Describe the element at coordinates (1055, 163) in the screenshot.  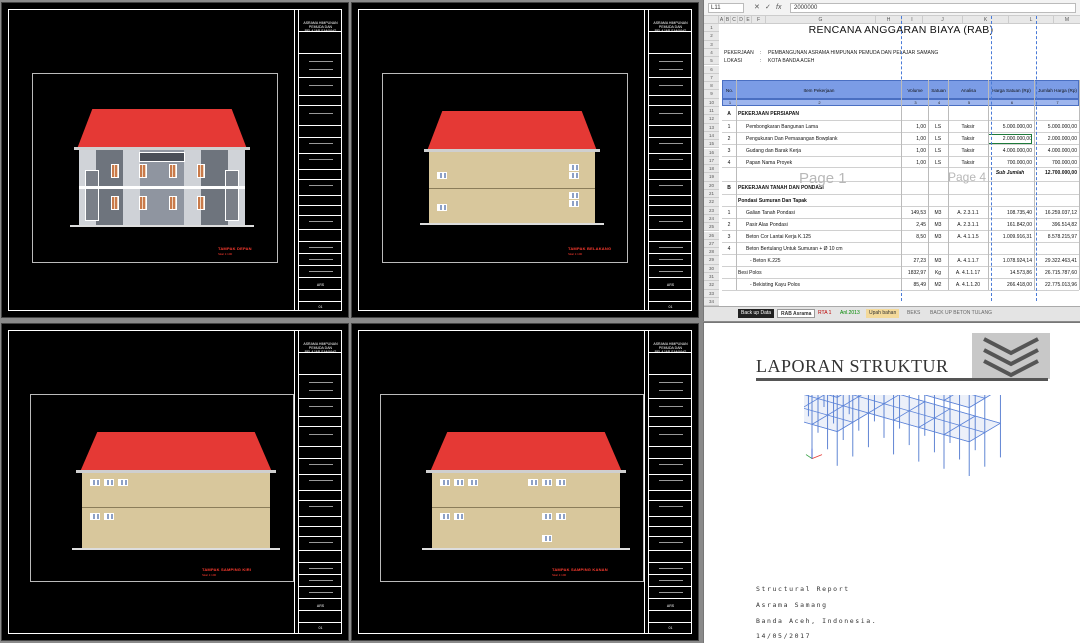
I see `cell-jumlah: 700.000,00` at that location.